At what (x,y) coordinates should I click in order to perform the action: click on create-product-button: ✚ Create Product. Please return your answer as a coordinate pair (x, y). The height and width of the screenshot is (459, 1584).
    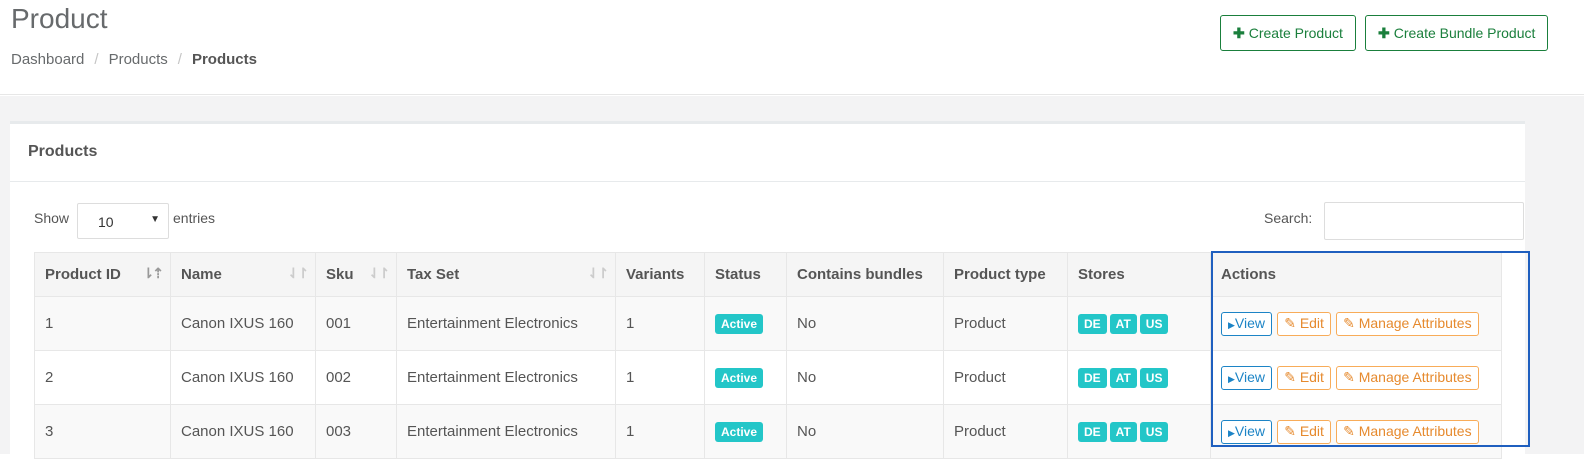
    Looking at the image, I should click on (1288, 33).